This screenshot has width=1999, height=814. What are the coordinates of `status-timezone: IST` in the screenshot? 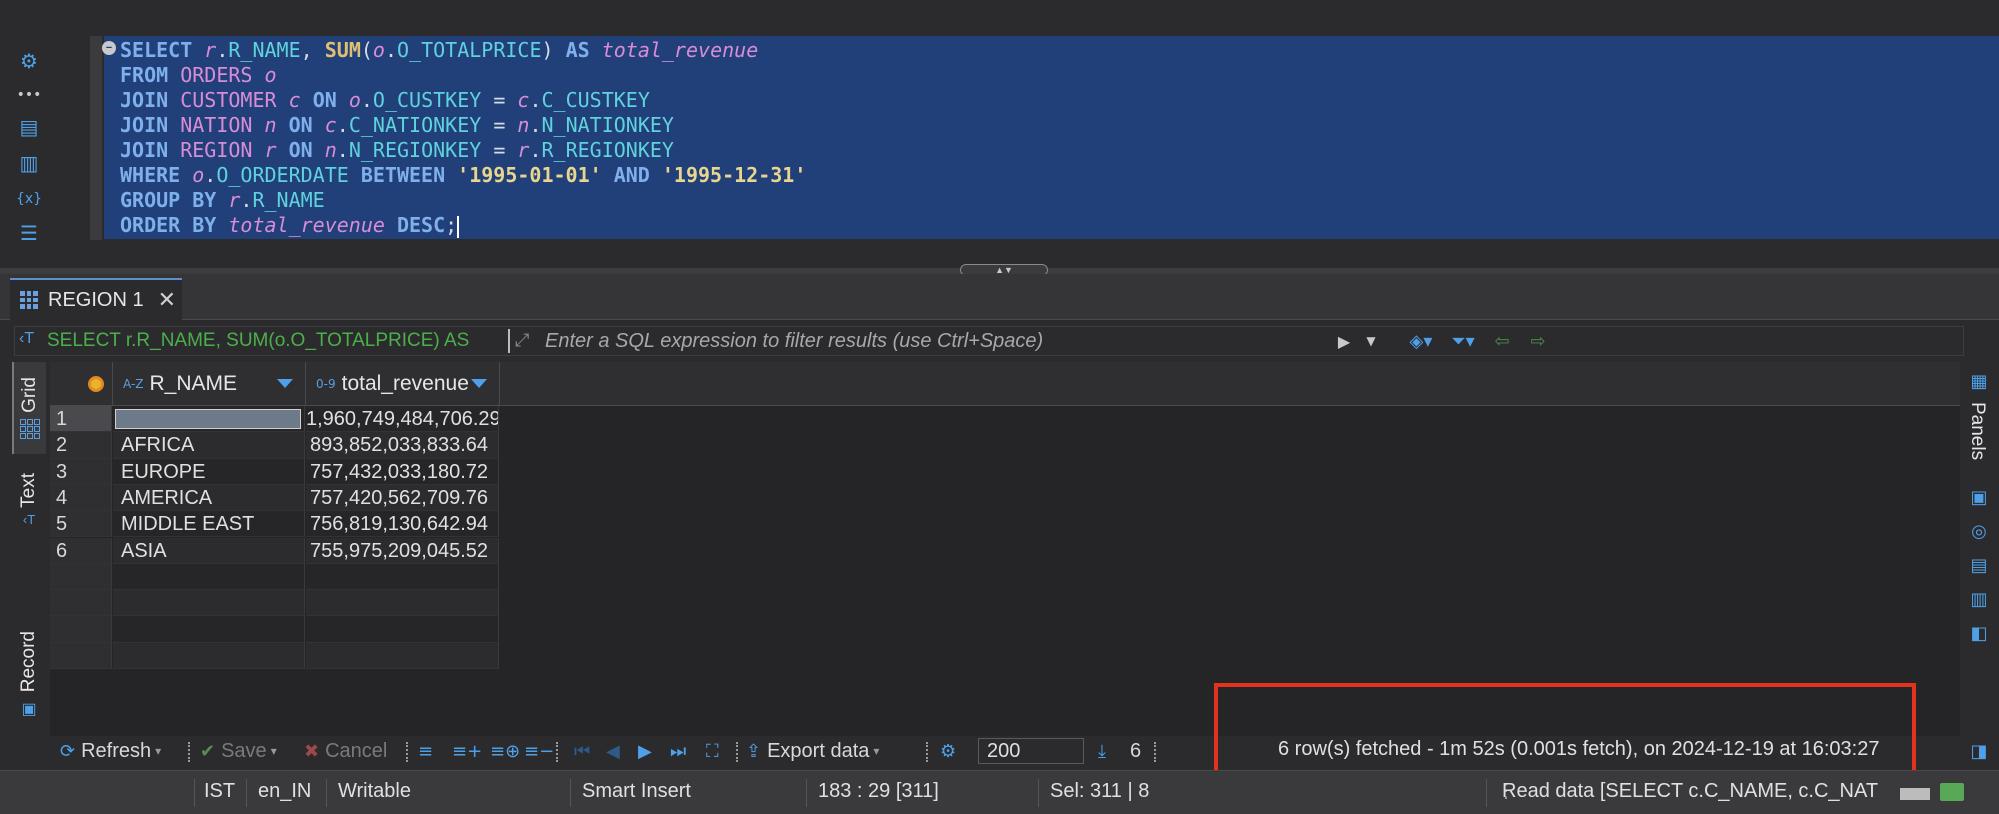 It's located at (219, 792).